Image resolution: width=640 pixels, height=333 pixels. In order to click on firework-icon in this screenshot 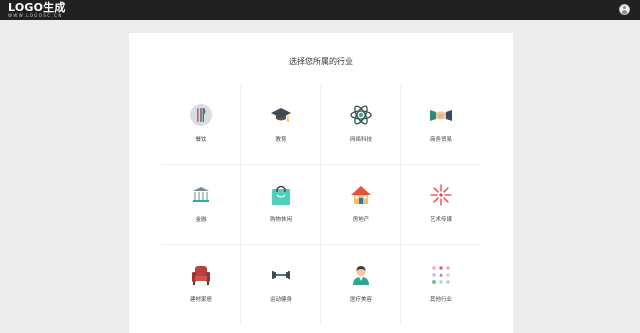, I will do `click(441, 195)`.